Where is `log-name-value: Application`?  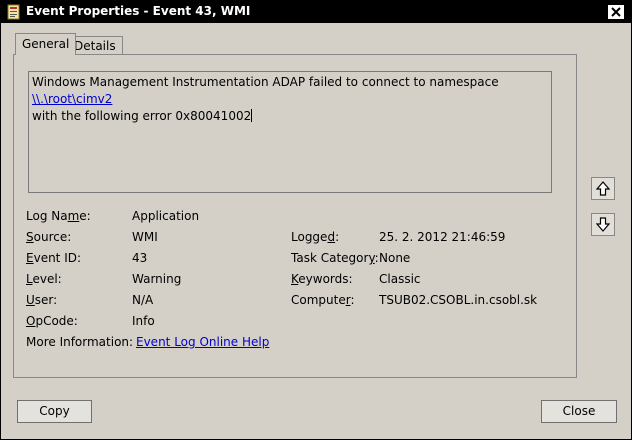
log-name-value: Application is located at coordinates (166, 216).